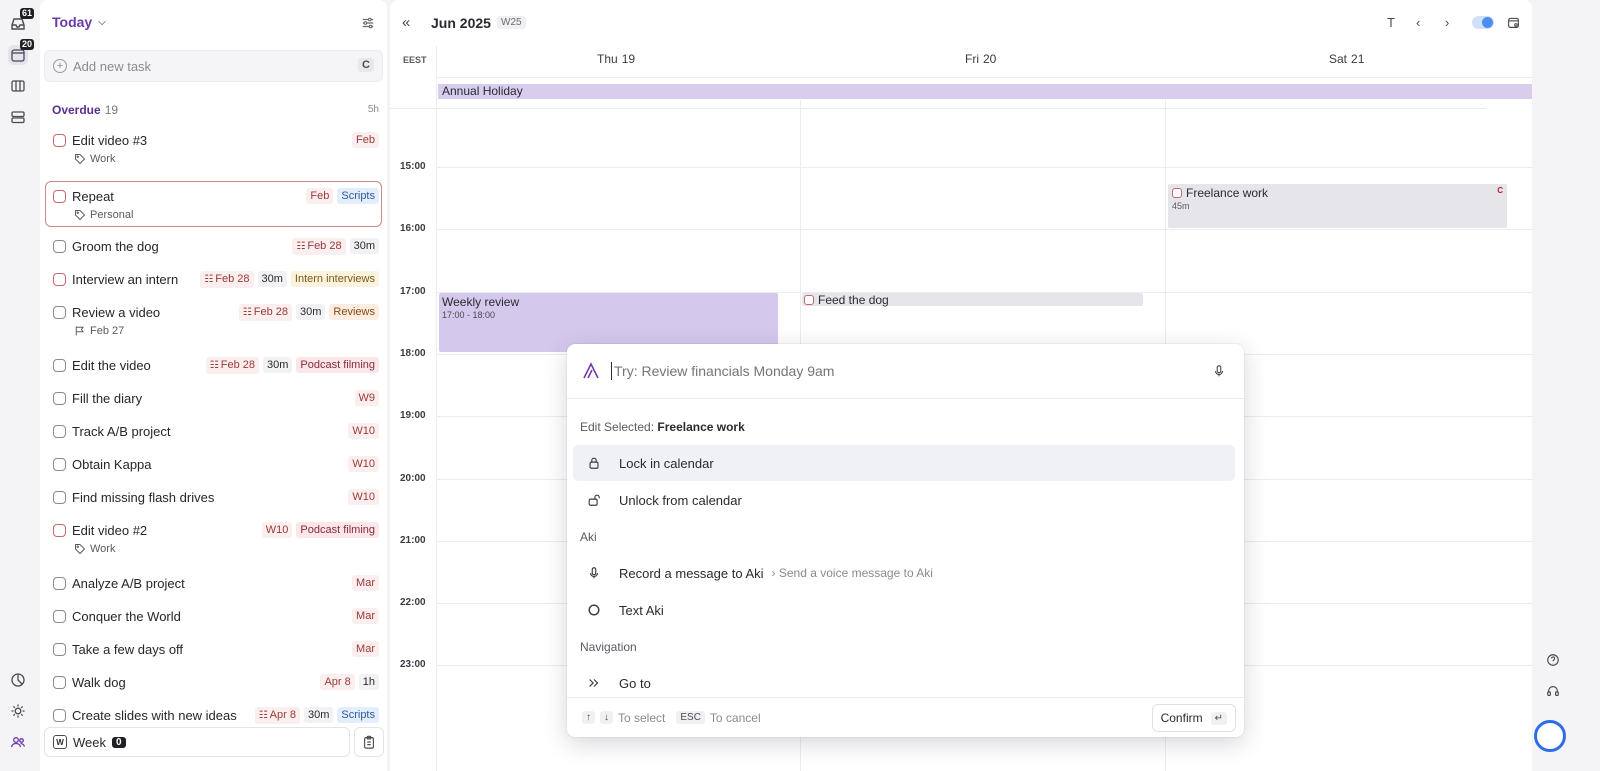 This screenshot has height=771, width=1600. I want to click on task-item: Edit the video ☷ Feb 28 30m Podcast filming, so click(213, 365).